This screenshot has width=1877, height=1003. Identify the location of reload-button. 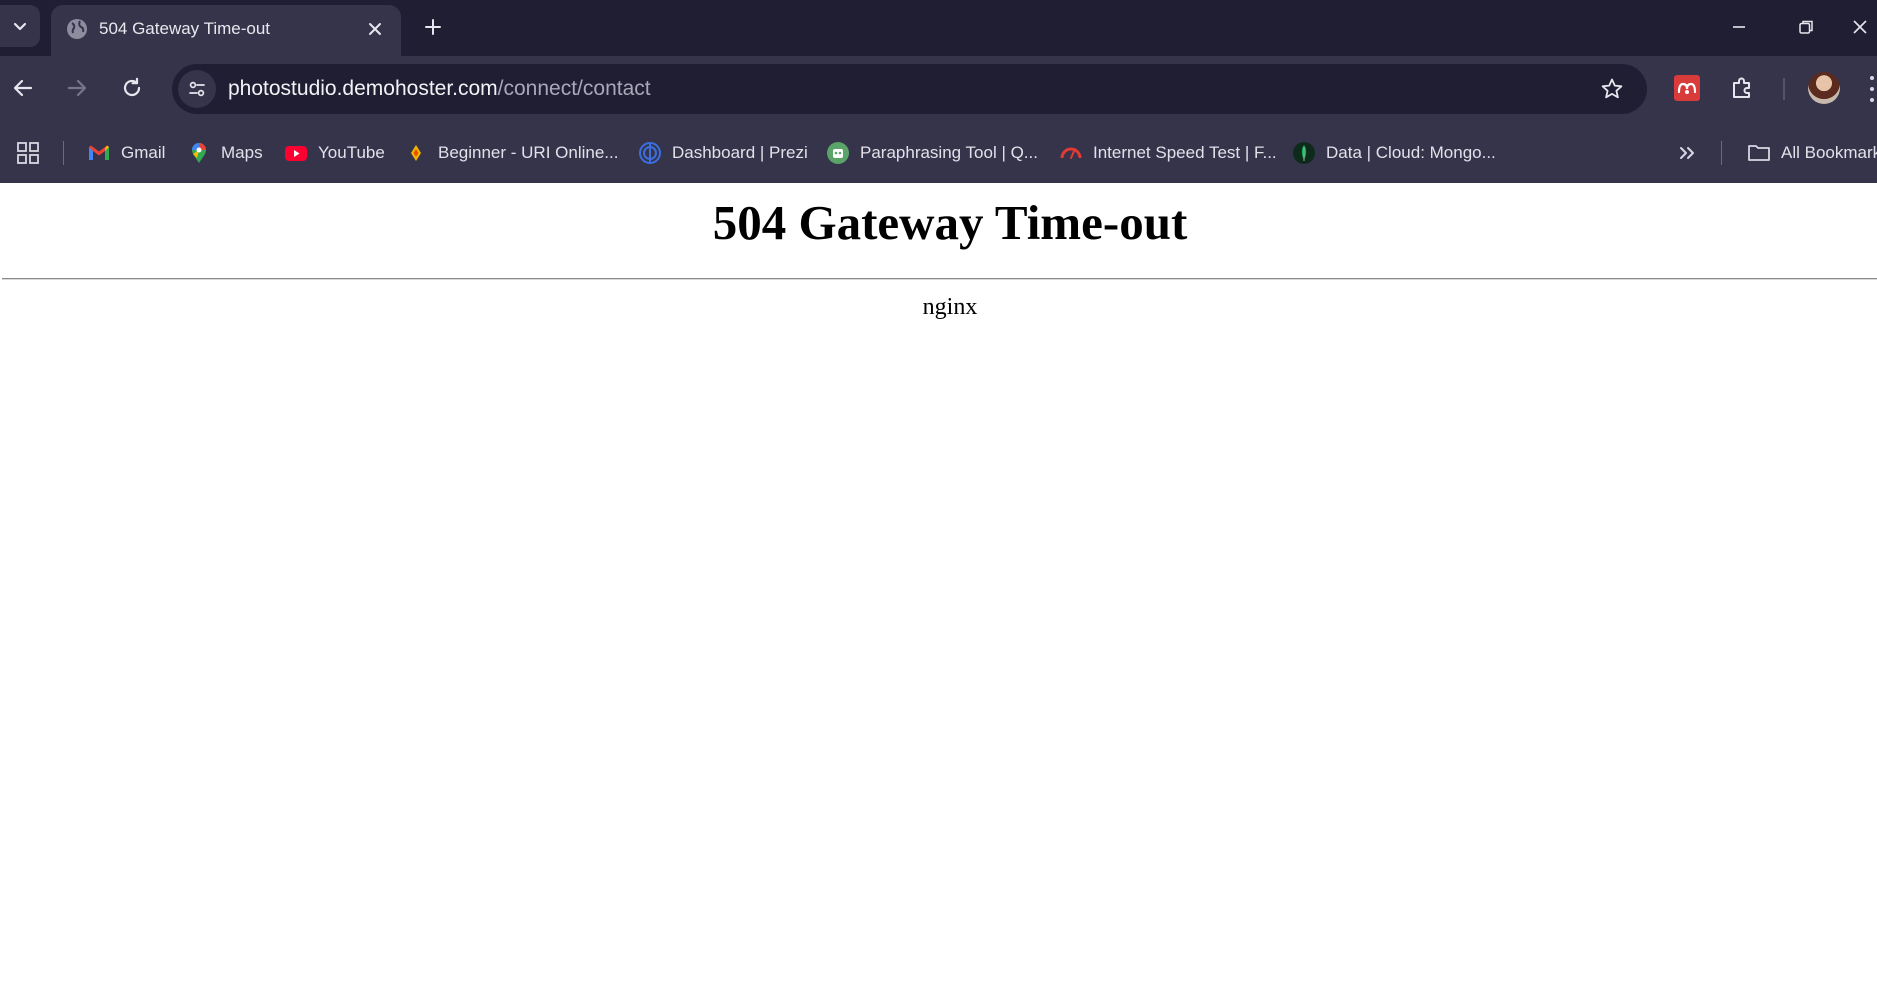
(132, 88).